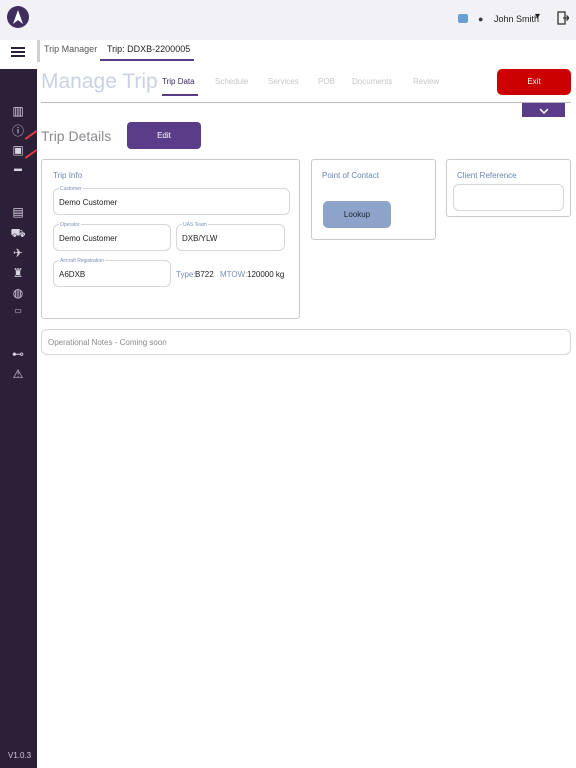  Describe the element at coordinates (534, 82) in the screenshot. I see `exit-button: Exit` at that location.